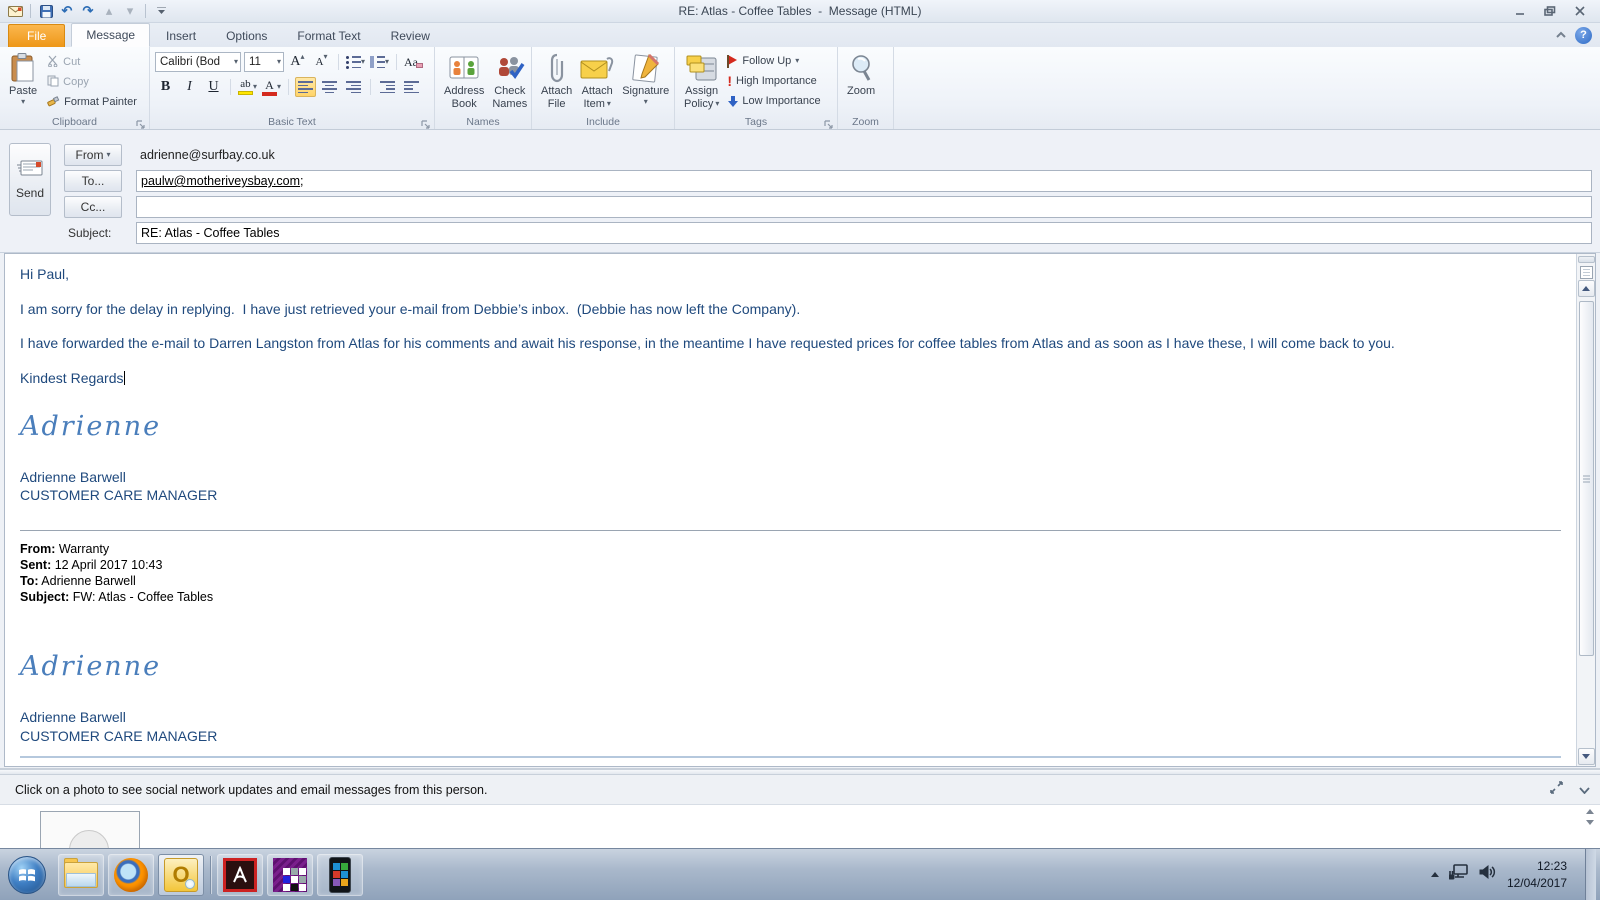  Describe the element at coordinates (198, 62) in the screenshot. I see `font-name-combo: Calibri (Bod ▾` at that location.